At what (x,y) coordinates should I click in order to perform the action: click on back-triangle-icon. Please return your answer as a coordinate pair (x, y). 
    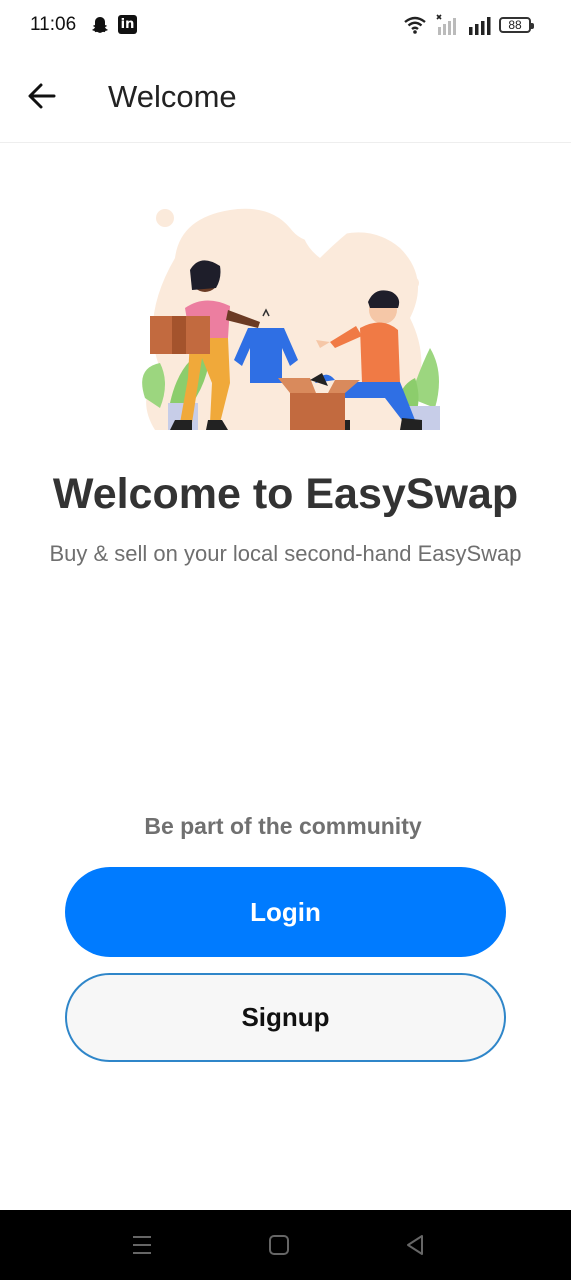
    Looking at the image, I should click on (415, 1245).